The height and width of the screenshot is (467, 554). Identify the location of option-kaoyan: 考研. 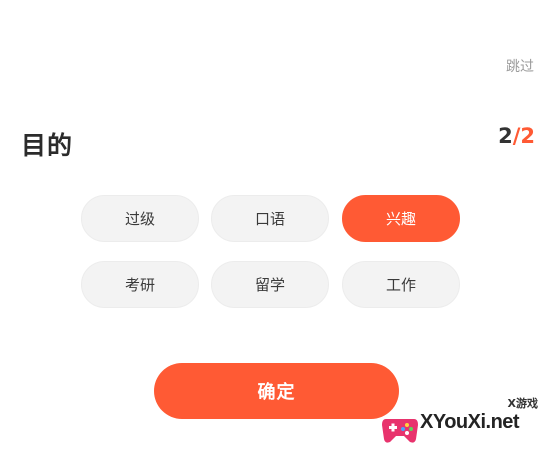
(140, 284).